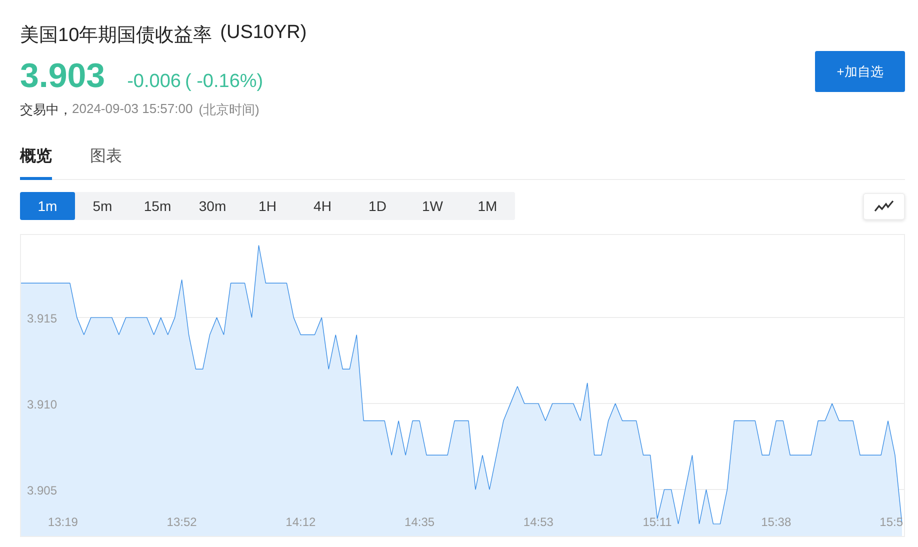 This screenshot has width=918, height=547. Describe the element at coordinates (42, 405) in the screenshot. I see `y-axis-label: 3.910` at that location.